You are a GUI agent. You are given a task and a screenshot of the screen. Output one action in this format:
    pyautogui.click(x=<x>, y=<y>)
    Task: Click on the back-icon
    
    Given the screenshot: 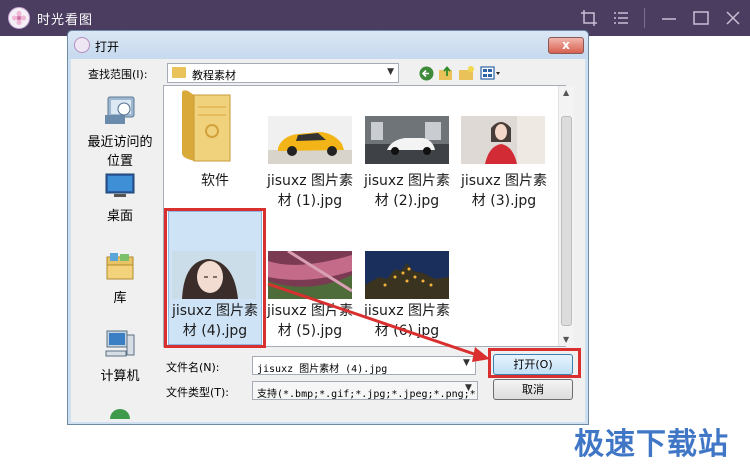 What is the action you would take?
    pyautogui.click(x=426, y=73)
    